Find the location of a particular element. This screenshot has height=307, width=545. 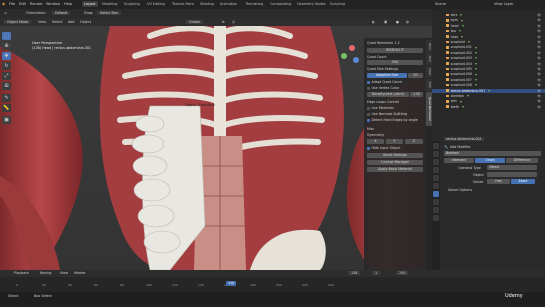

shading-material-icon: ◍ is located at coordinates (407, 22).